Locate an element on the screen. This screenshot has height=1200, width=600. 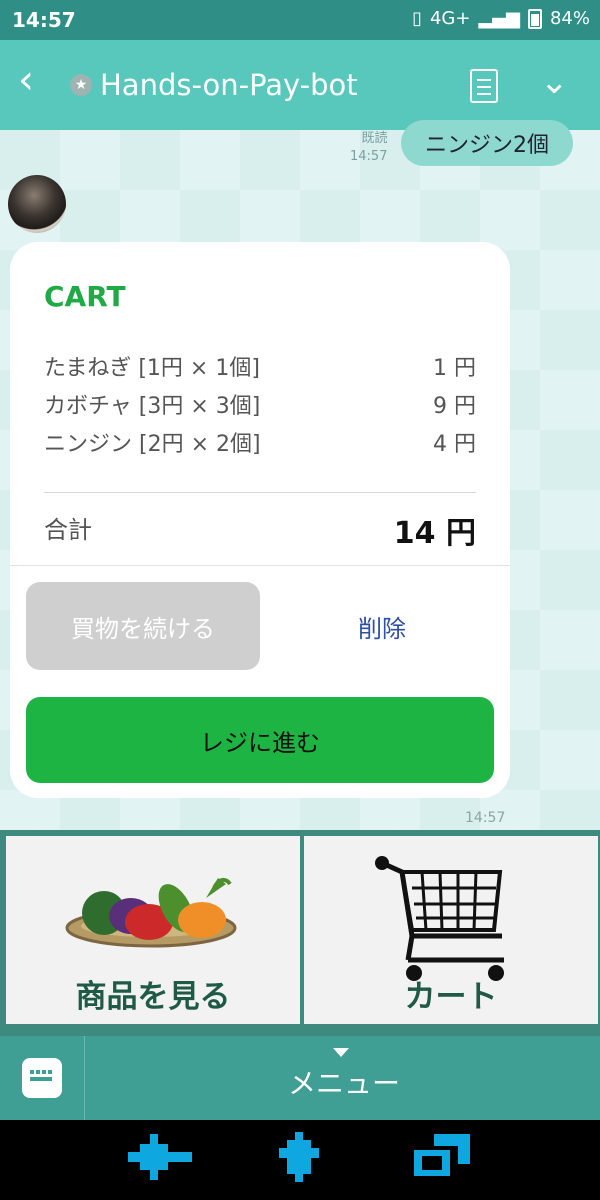
item-price: 4 円 is located at coordinates (454, 444).